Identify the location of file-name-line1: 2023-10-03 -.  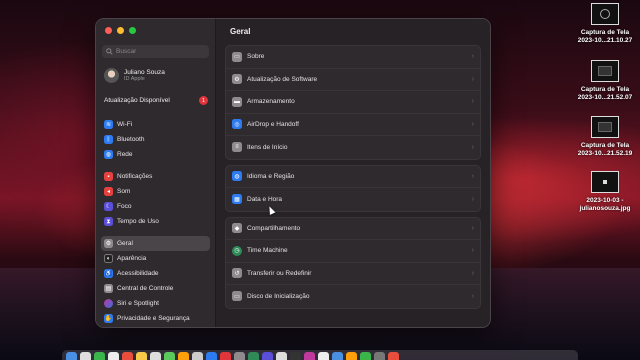
(605, 200).